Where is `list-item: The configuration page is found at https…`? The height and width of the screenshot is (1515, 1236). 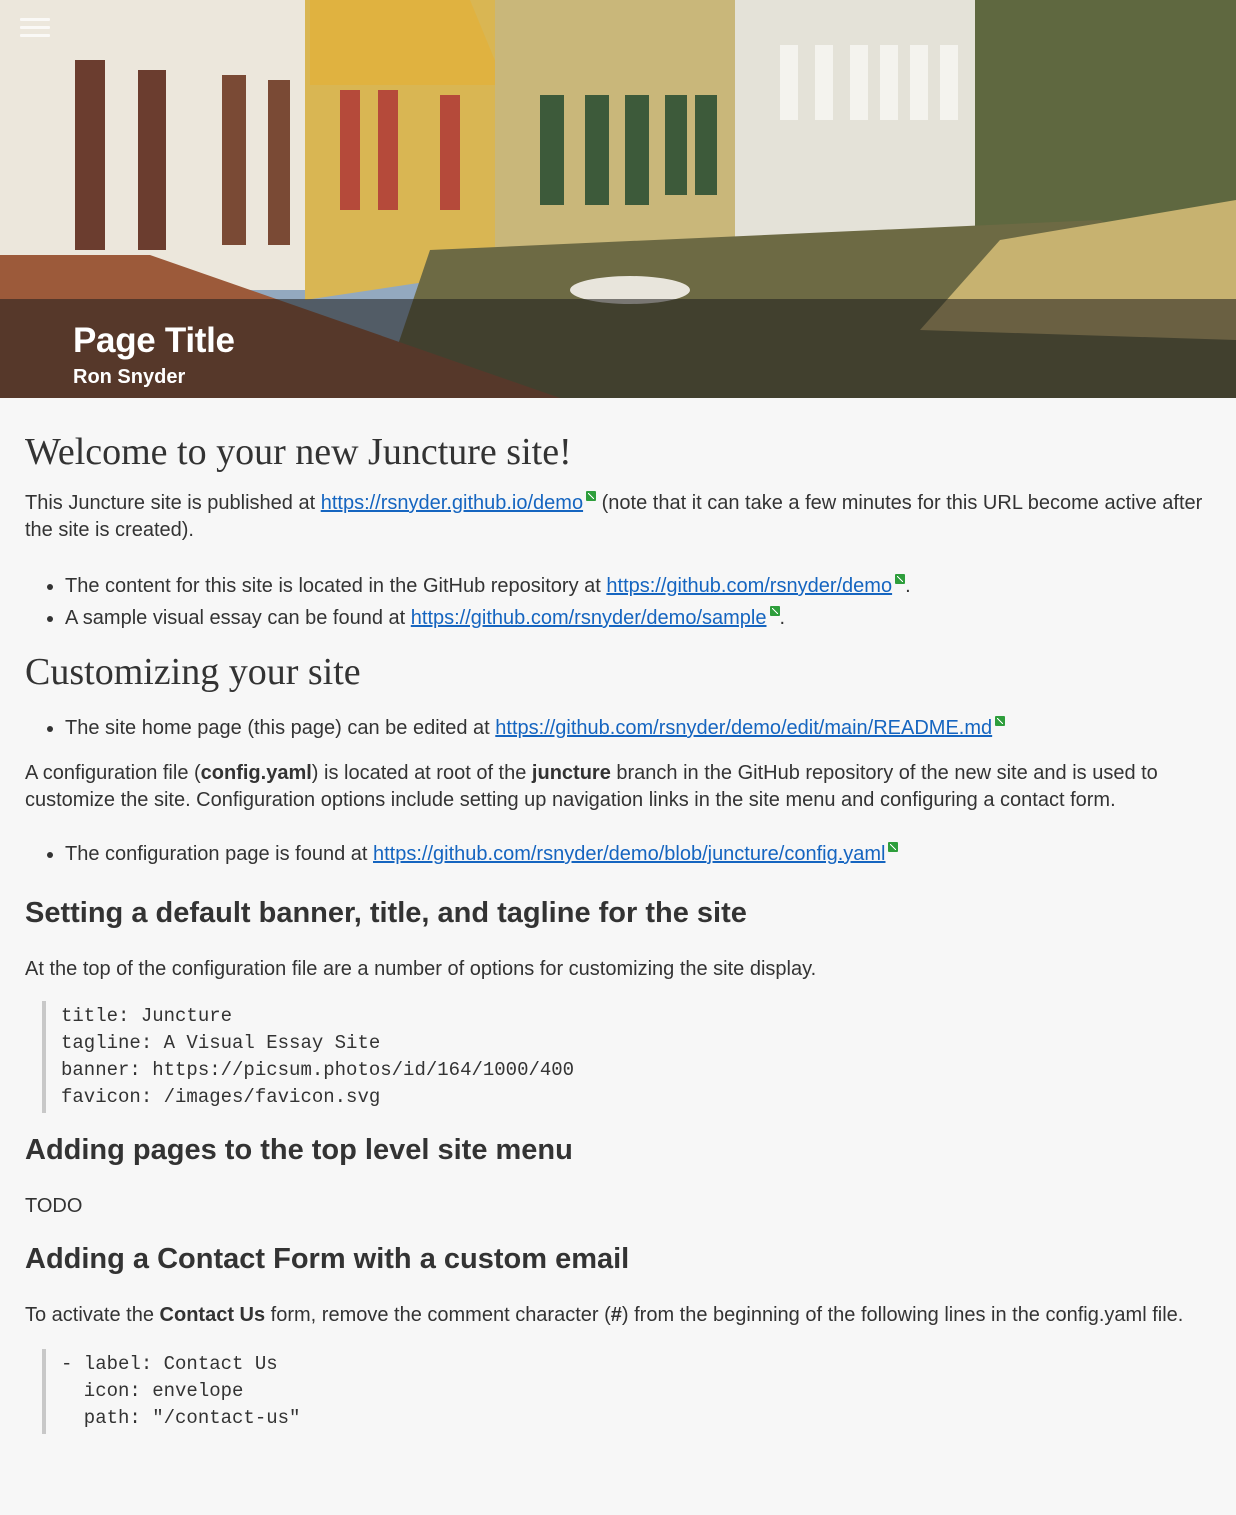 list-item: The configuration page is found at https… is located at coordinates (638, 854).